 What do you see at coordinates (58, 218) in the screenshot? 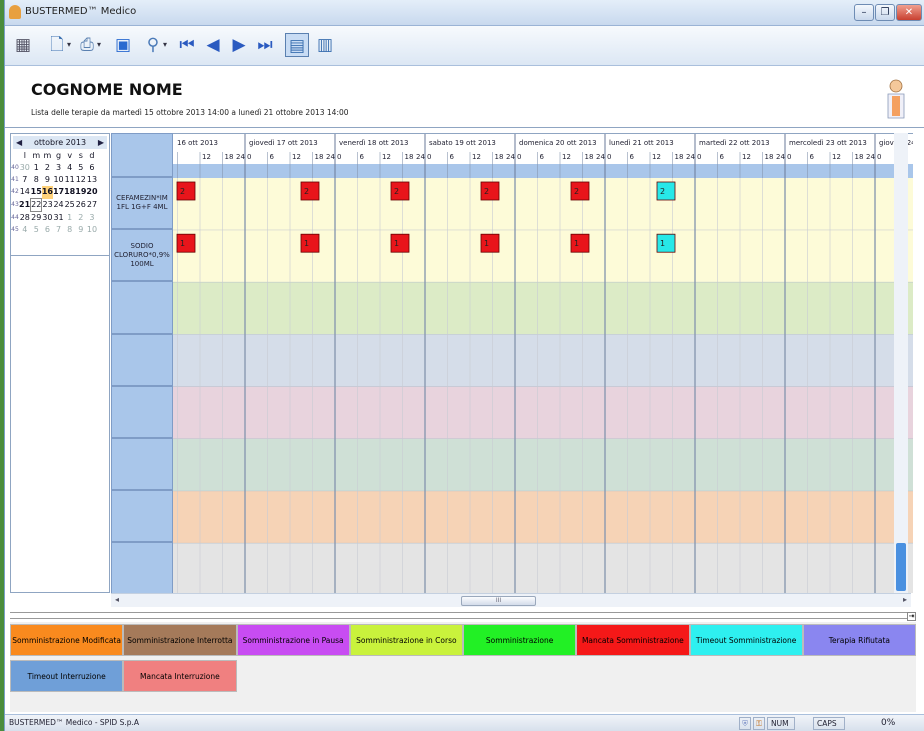
I see `calendar-day: 31` at bounding box center [58, 218].